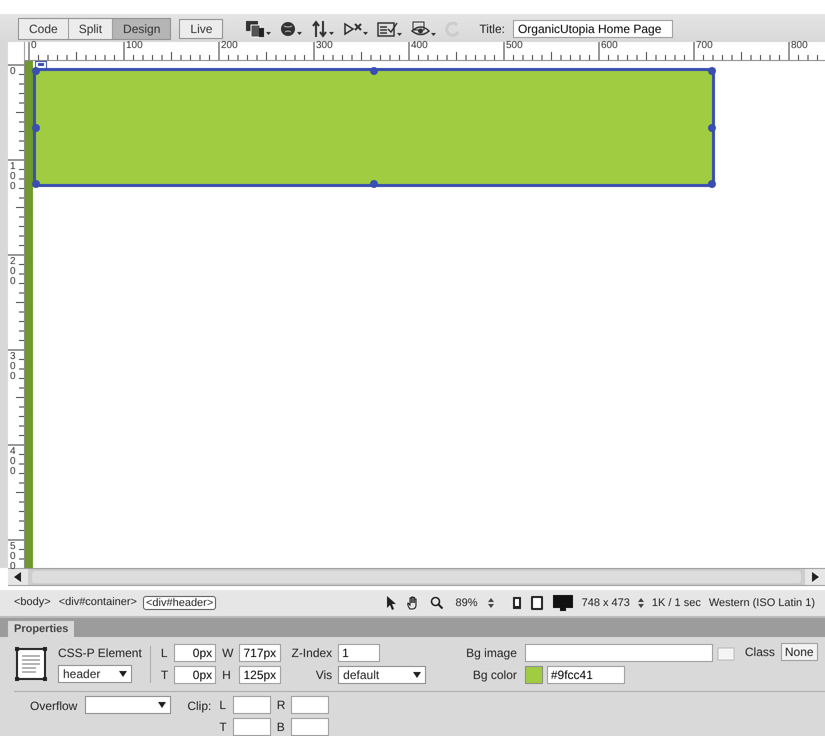  I want to click on header-div, so click(374, 127).